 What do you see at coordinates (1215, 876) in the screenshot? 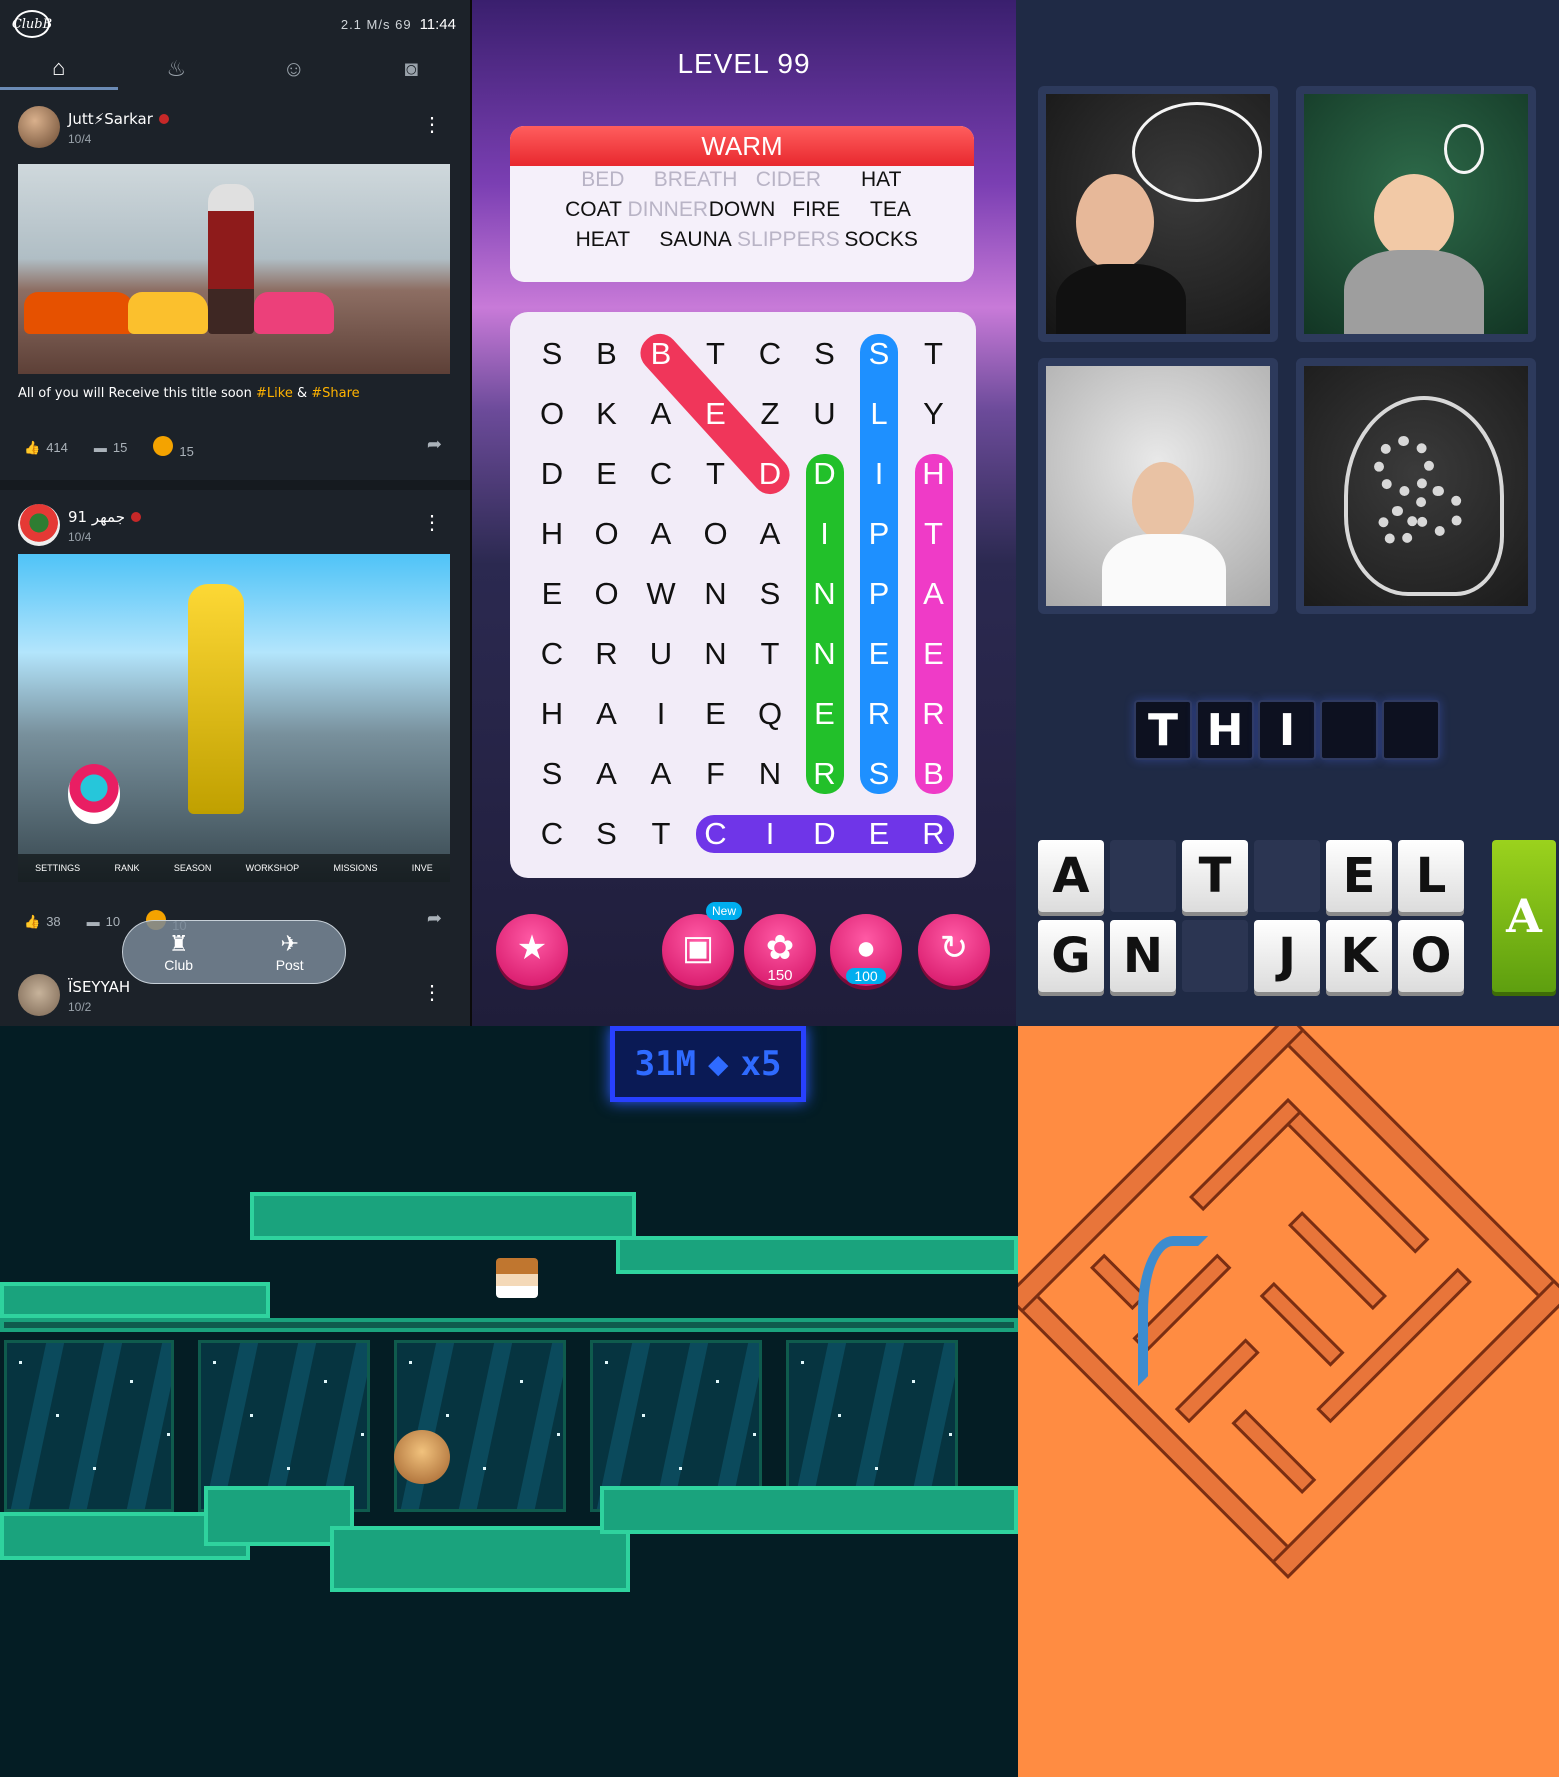
I see `letter-key: T` at bounding box center [1215, 876].